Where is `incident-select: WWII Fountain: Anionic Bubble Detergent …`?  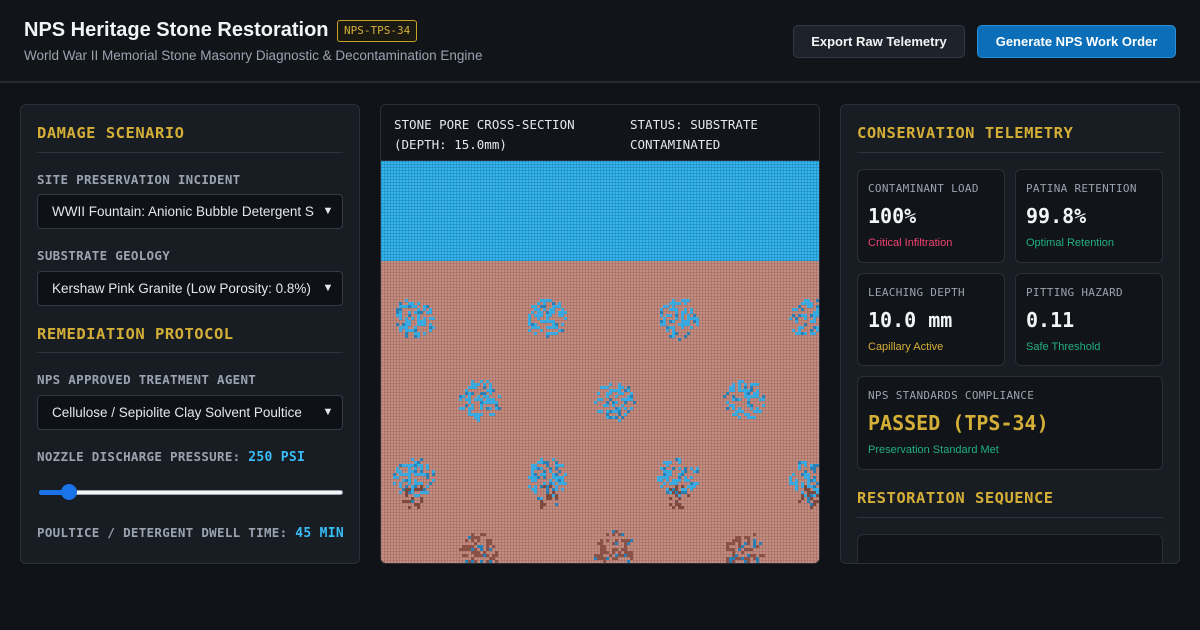 incident-select: WWII Fountain: Anionic Bubble Detergent … is located at coordinates (190, 211).